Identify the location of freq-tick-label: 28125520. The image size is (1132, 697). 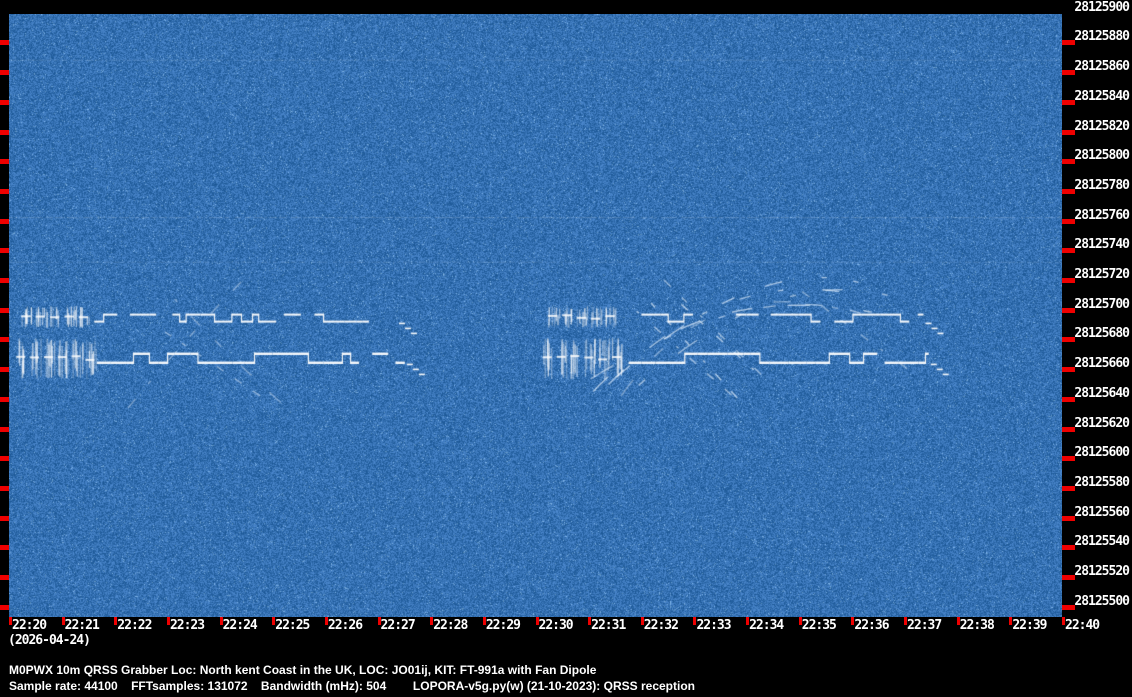
(1102, 571).